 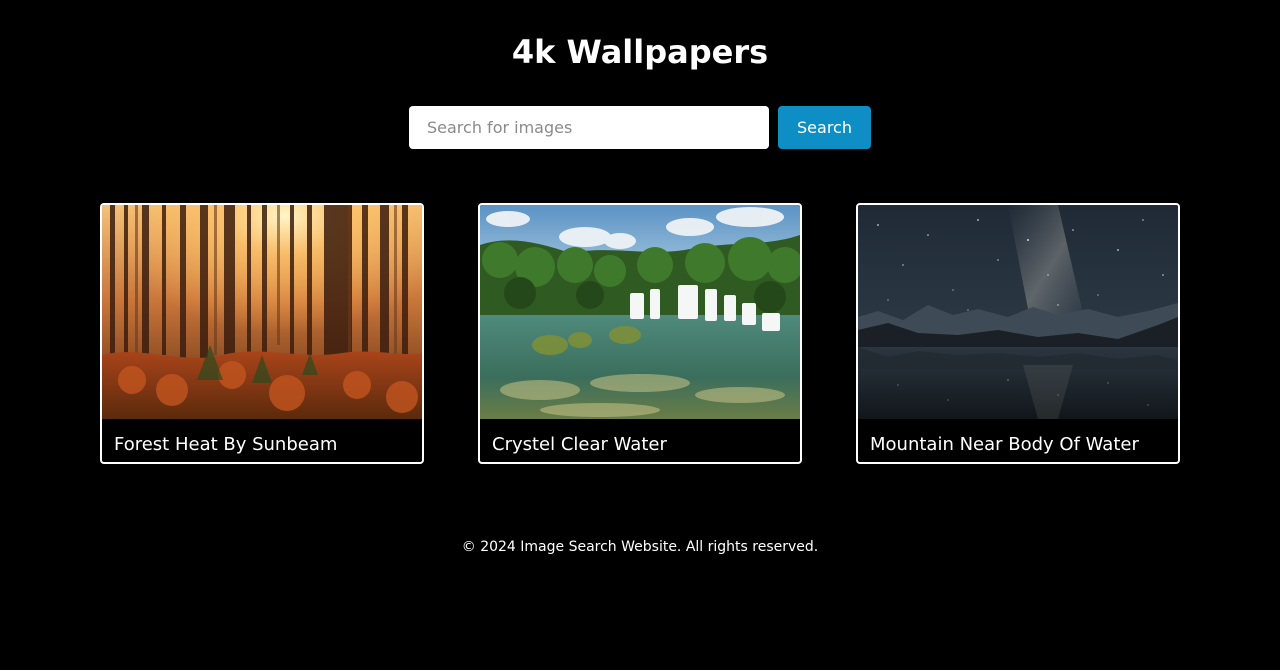 I want to click on card-caption: Crystel Clear Water, so click(x=579, y=444).